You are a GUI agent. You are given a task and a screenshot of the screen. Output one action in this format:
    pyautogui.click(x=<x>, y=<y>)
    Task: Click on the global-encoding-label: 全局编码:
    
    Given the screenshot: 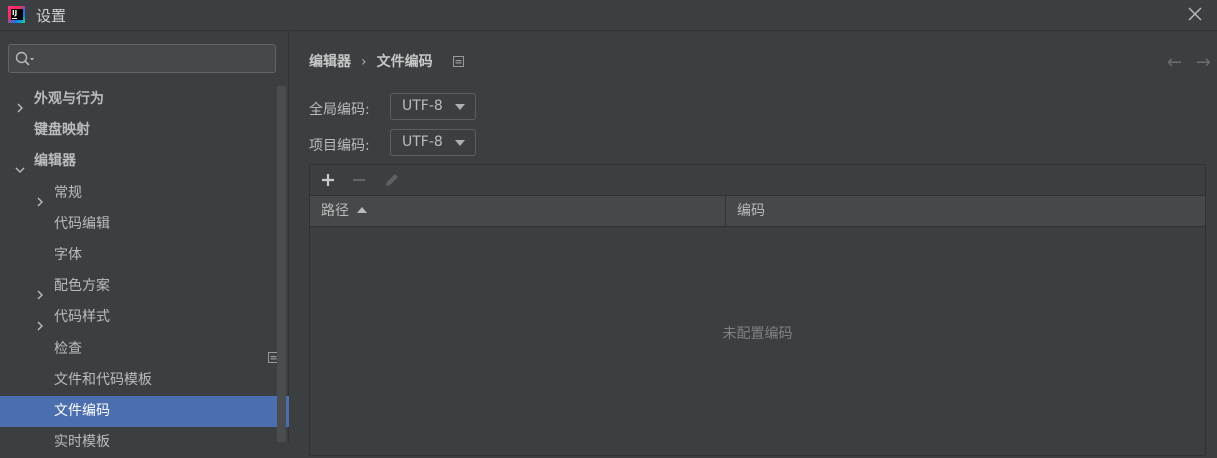 What is the action you would take?
    pyautogui.click(x=339, y=110)
    